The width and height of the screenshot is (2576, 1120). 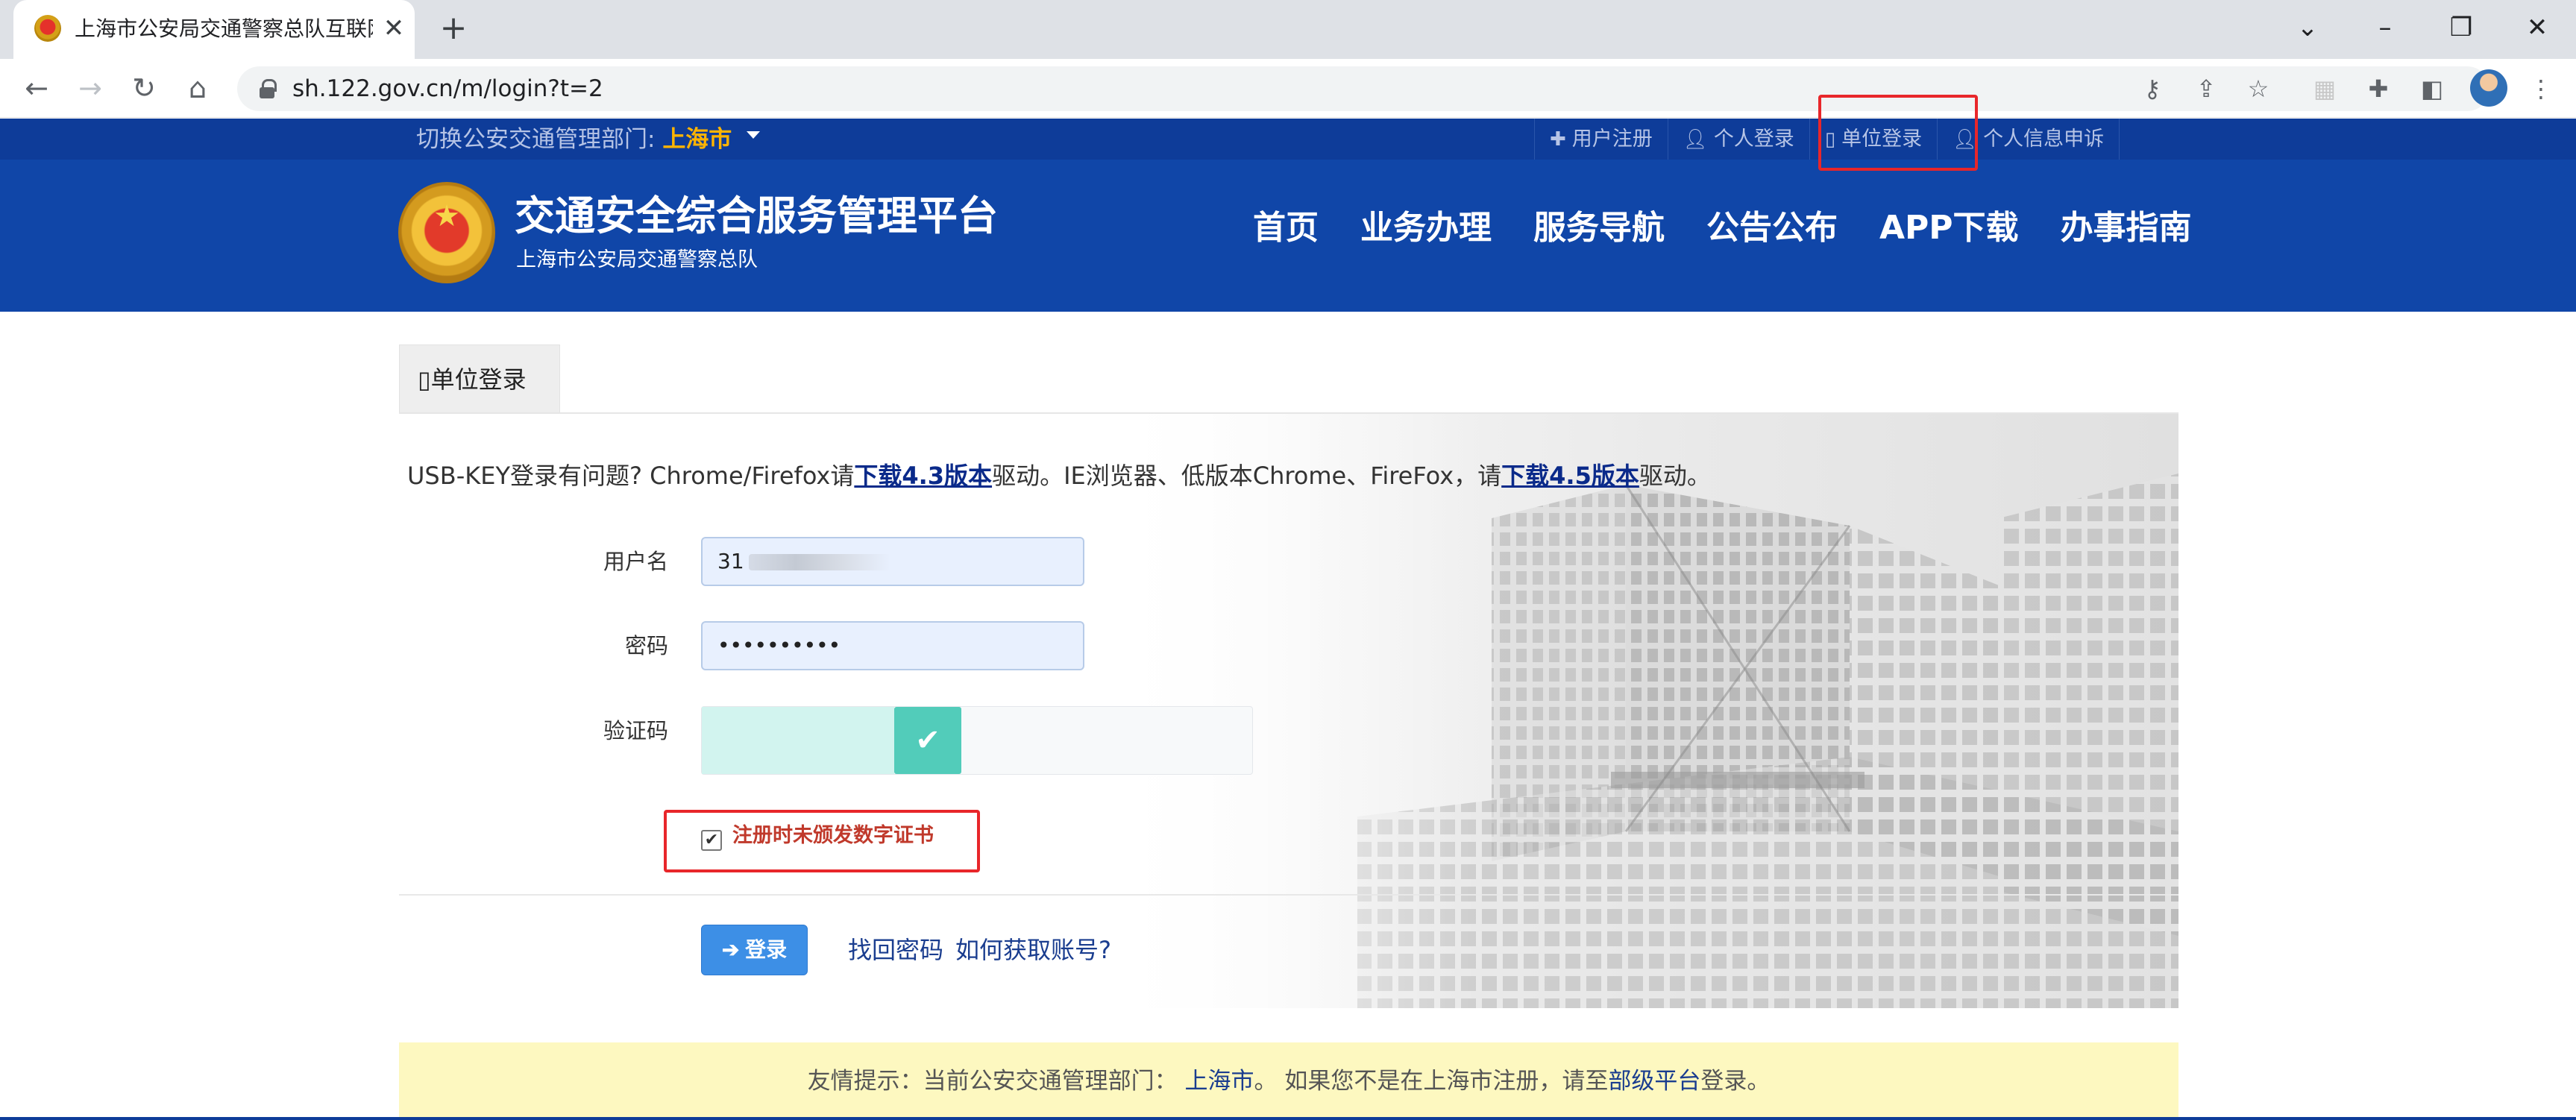 I want to click on caret-down-icon, so click(x=754, y=138).